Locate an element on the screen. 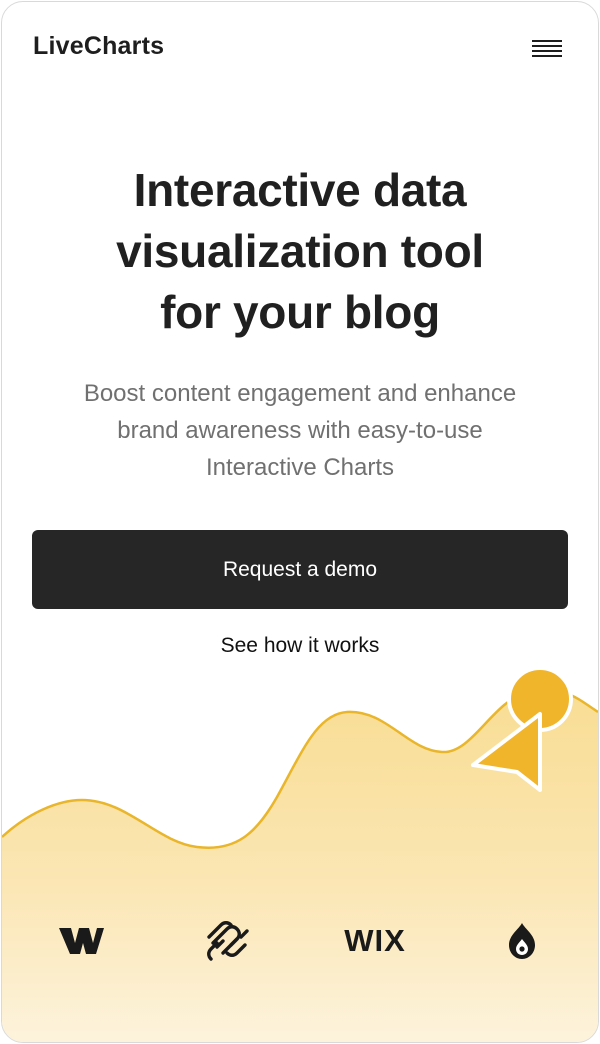 The height and width of the screenshot is (1044, 600). webflow-logo is located at coordinates (81, 941).